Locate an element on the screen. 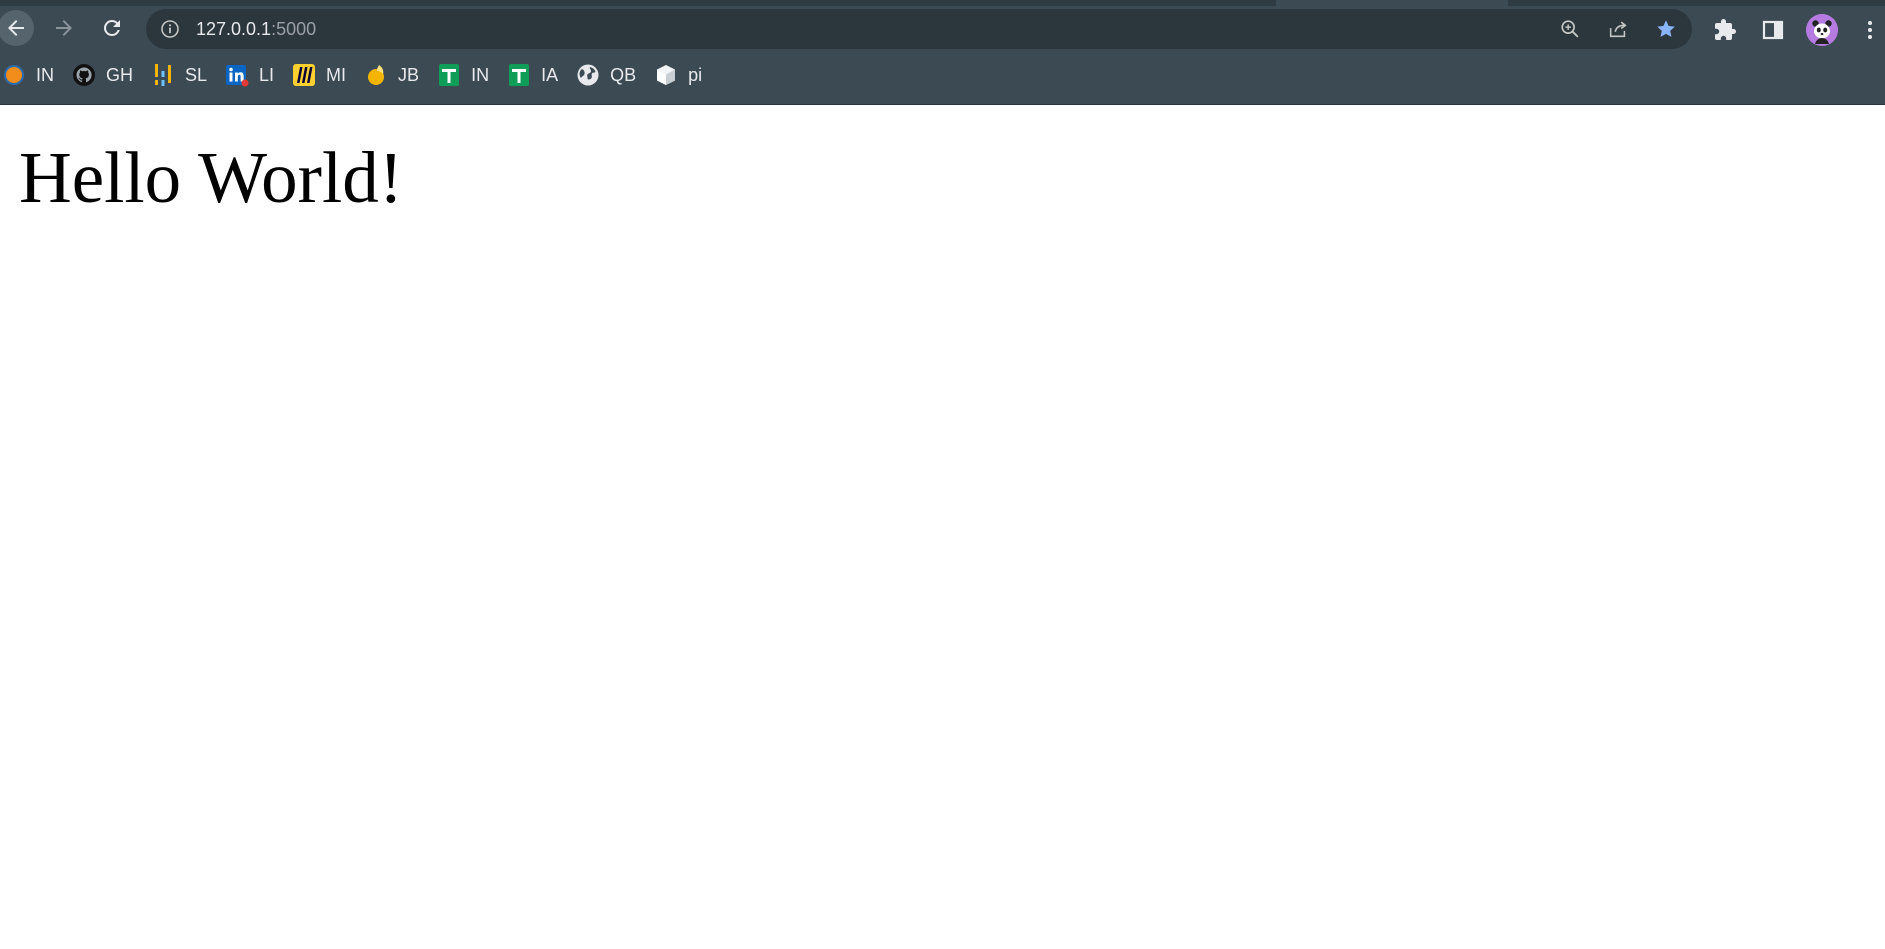  bookmark-label: QB is located at coordinates (623, 74).